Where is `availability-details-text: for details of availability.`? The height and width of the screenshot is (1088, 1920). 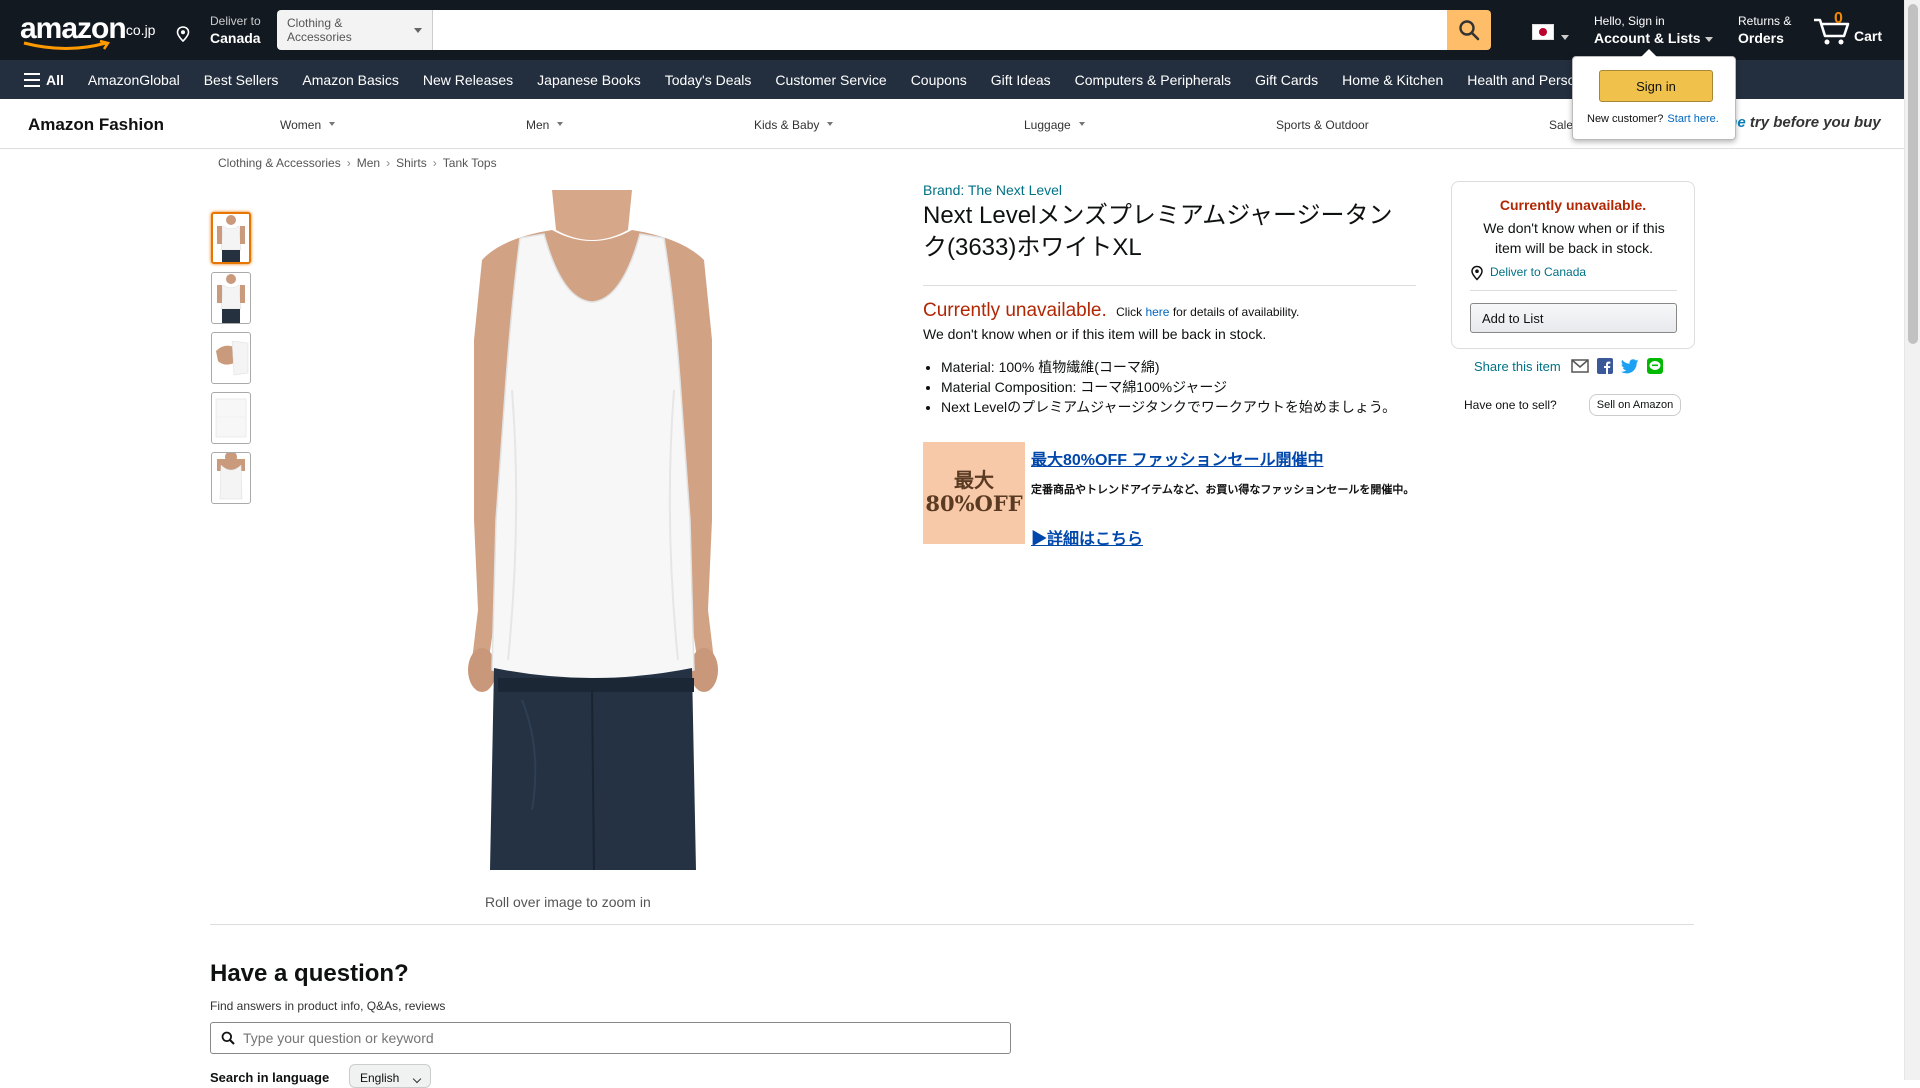 availability-details-text: for details of availability. is located at coordinates (1236, 312).